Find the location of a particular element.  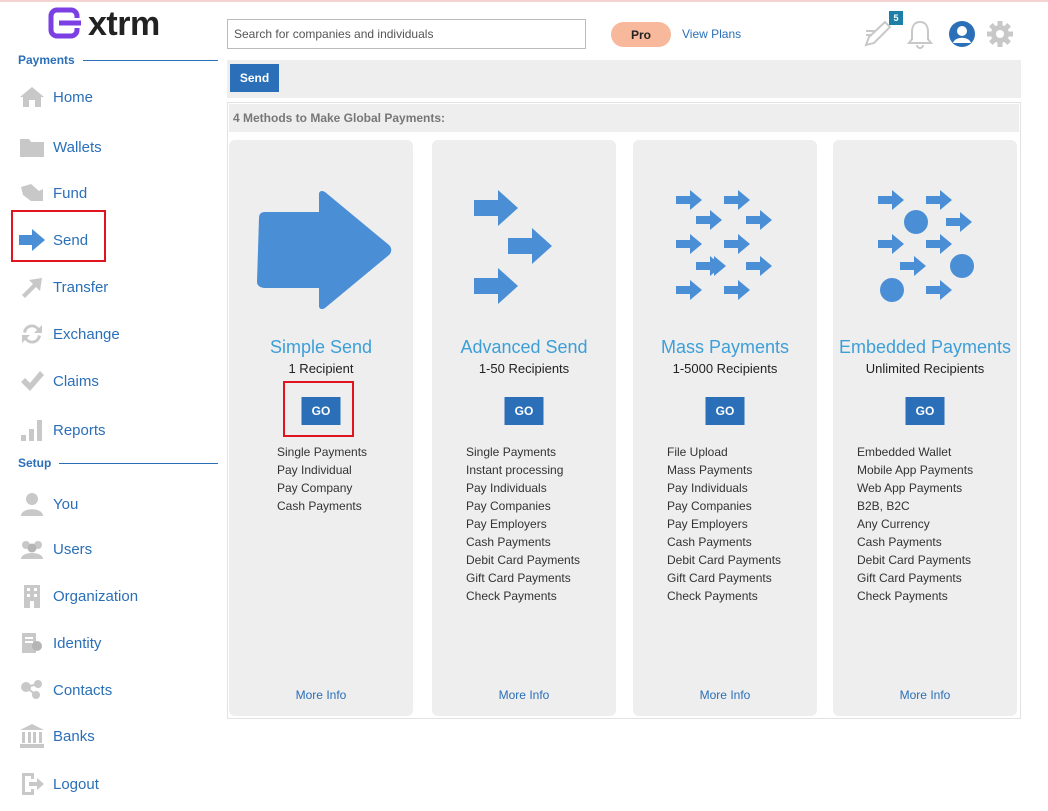

list-item: Any Currency is located at coordinates (893, 524).